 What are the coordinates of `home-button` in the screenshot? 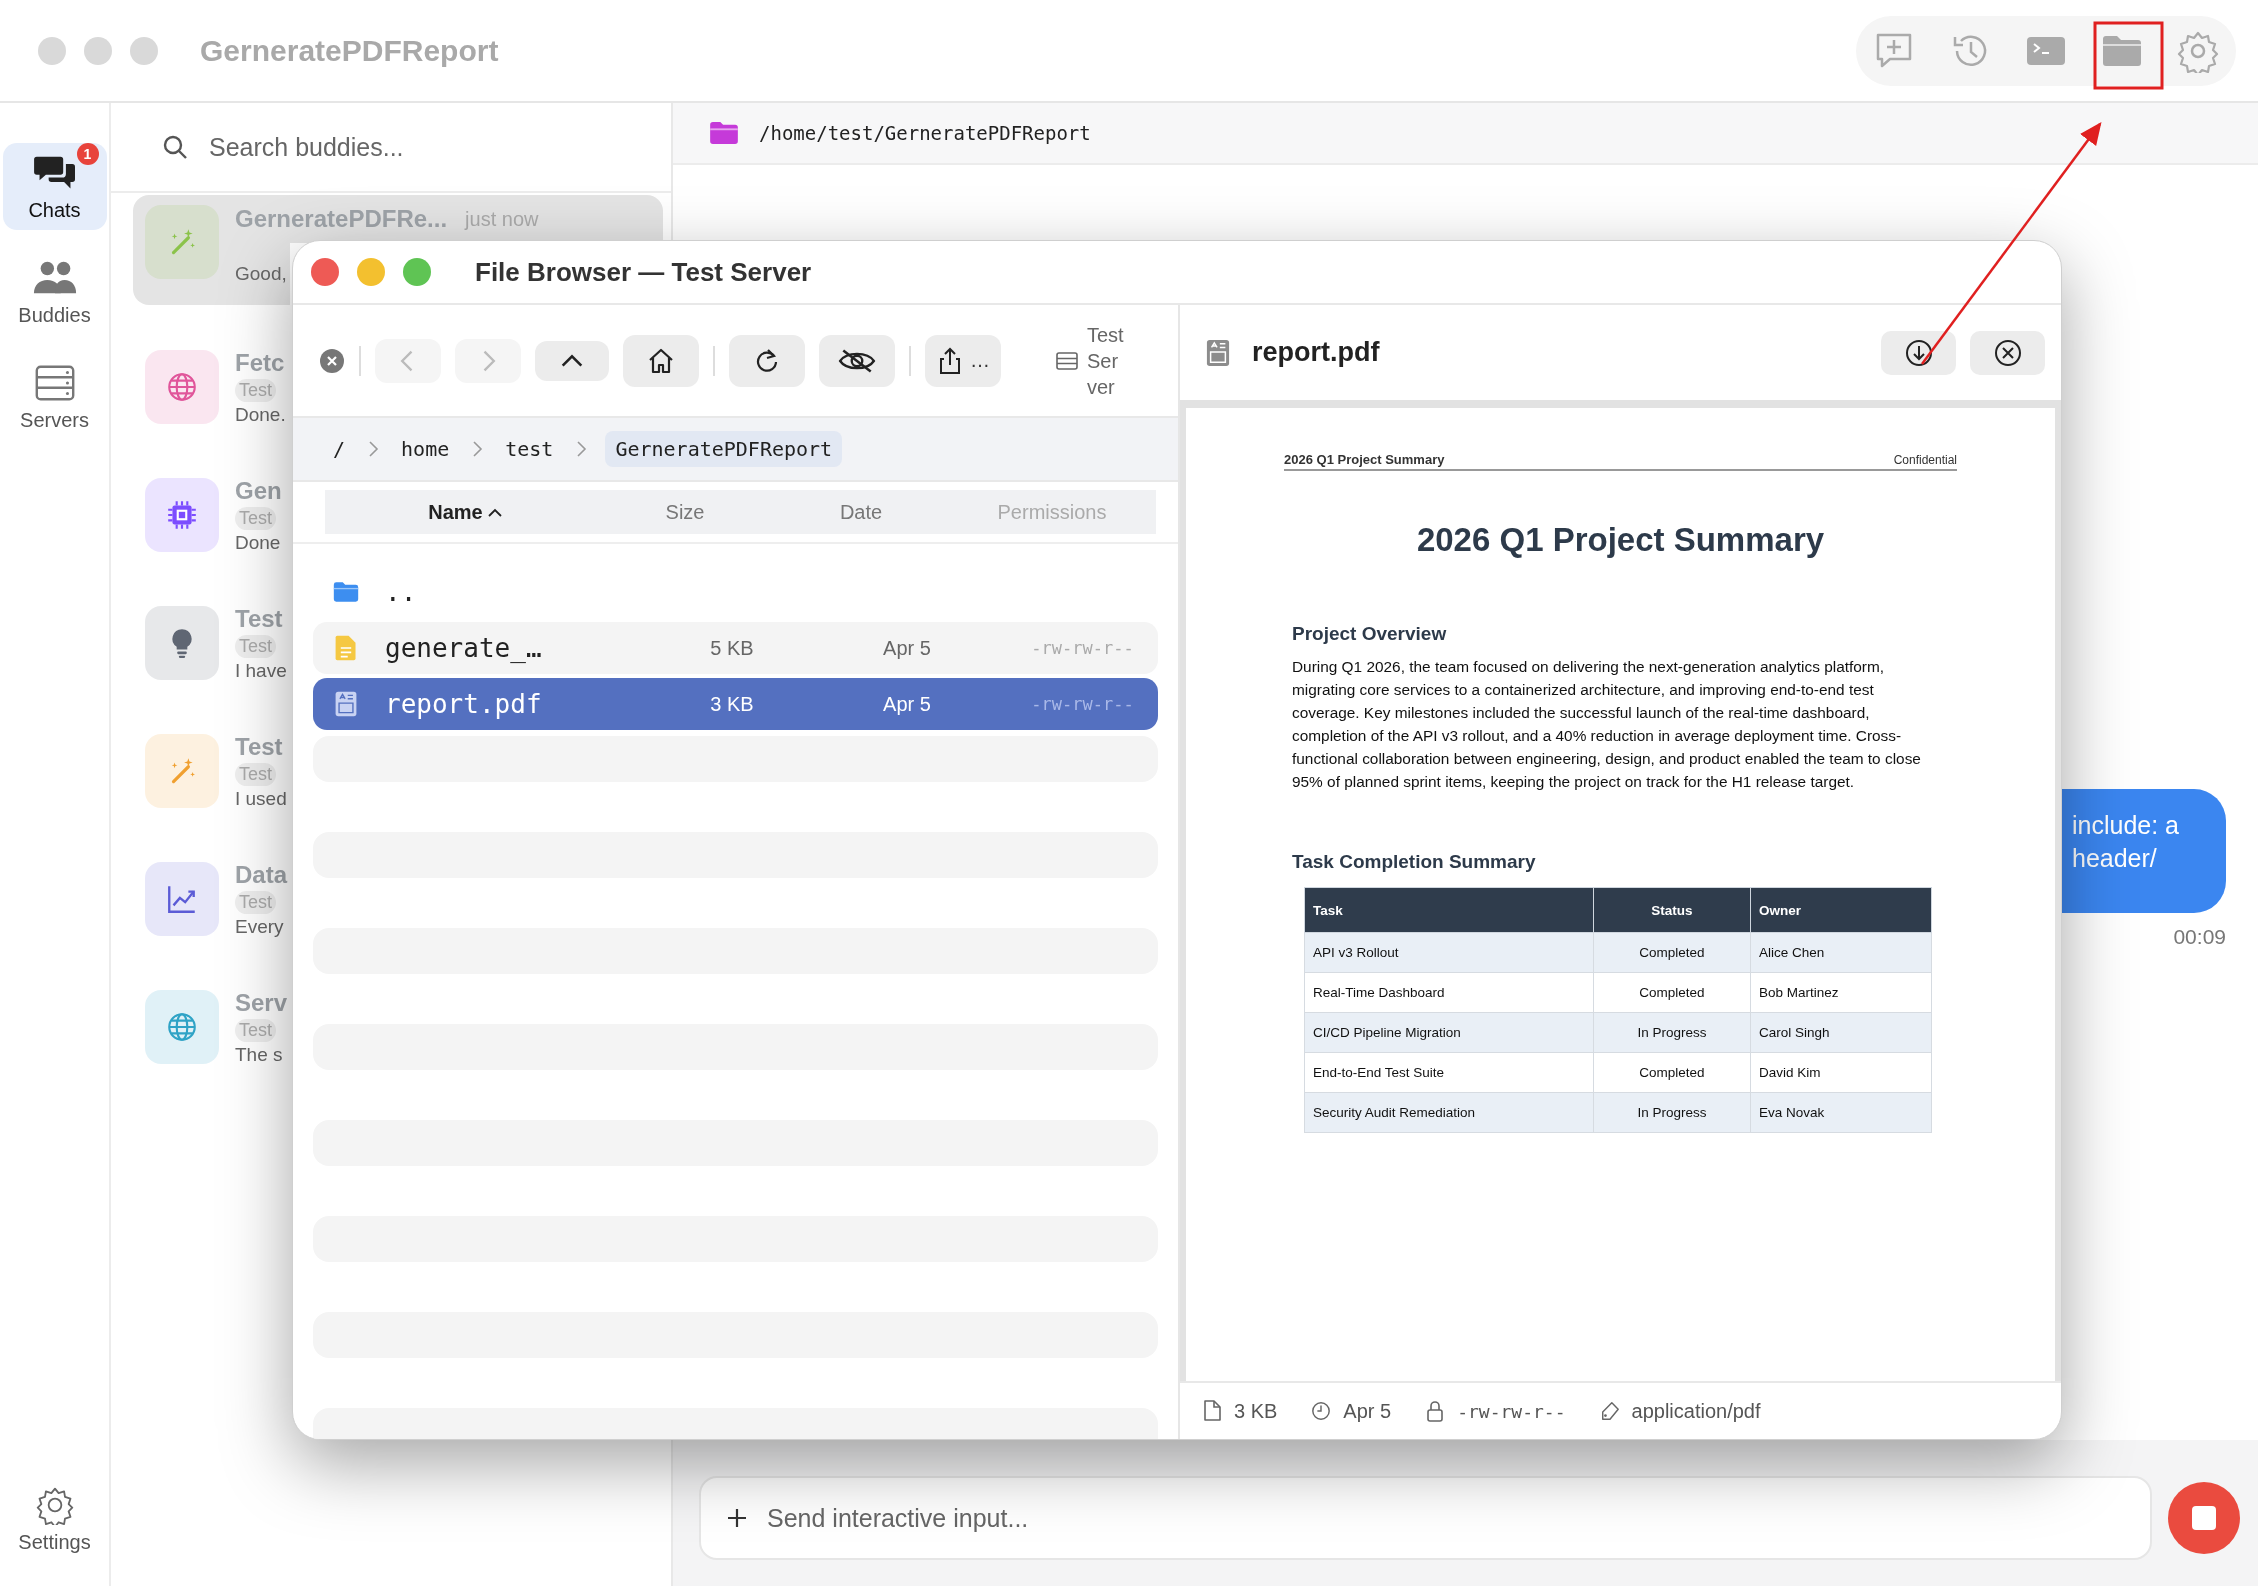 It's located at (661, 360).